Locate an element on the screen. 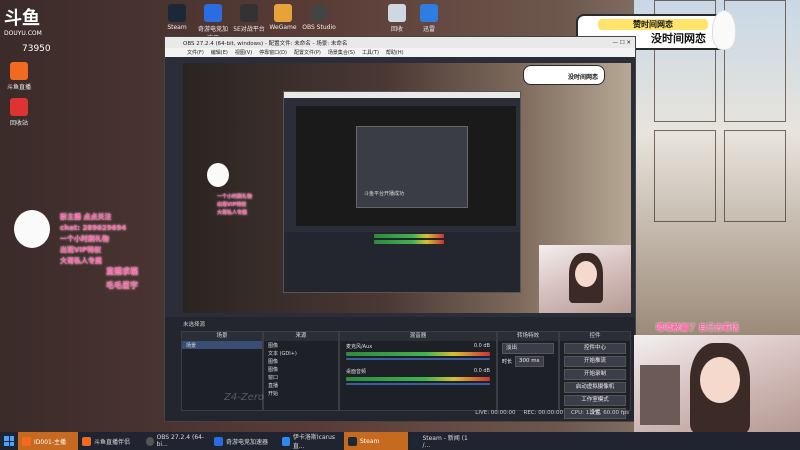  control-center-button: 控件中心 is located at coordinates (595, 348).